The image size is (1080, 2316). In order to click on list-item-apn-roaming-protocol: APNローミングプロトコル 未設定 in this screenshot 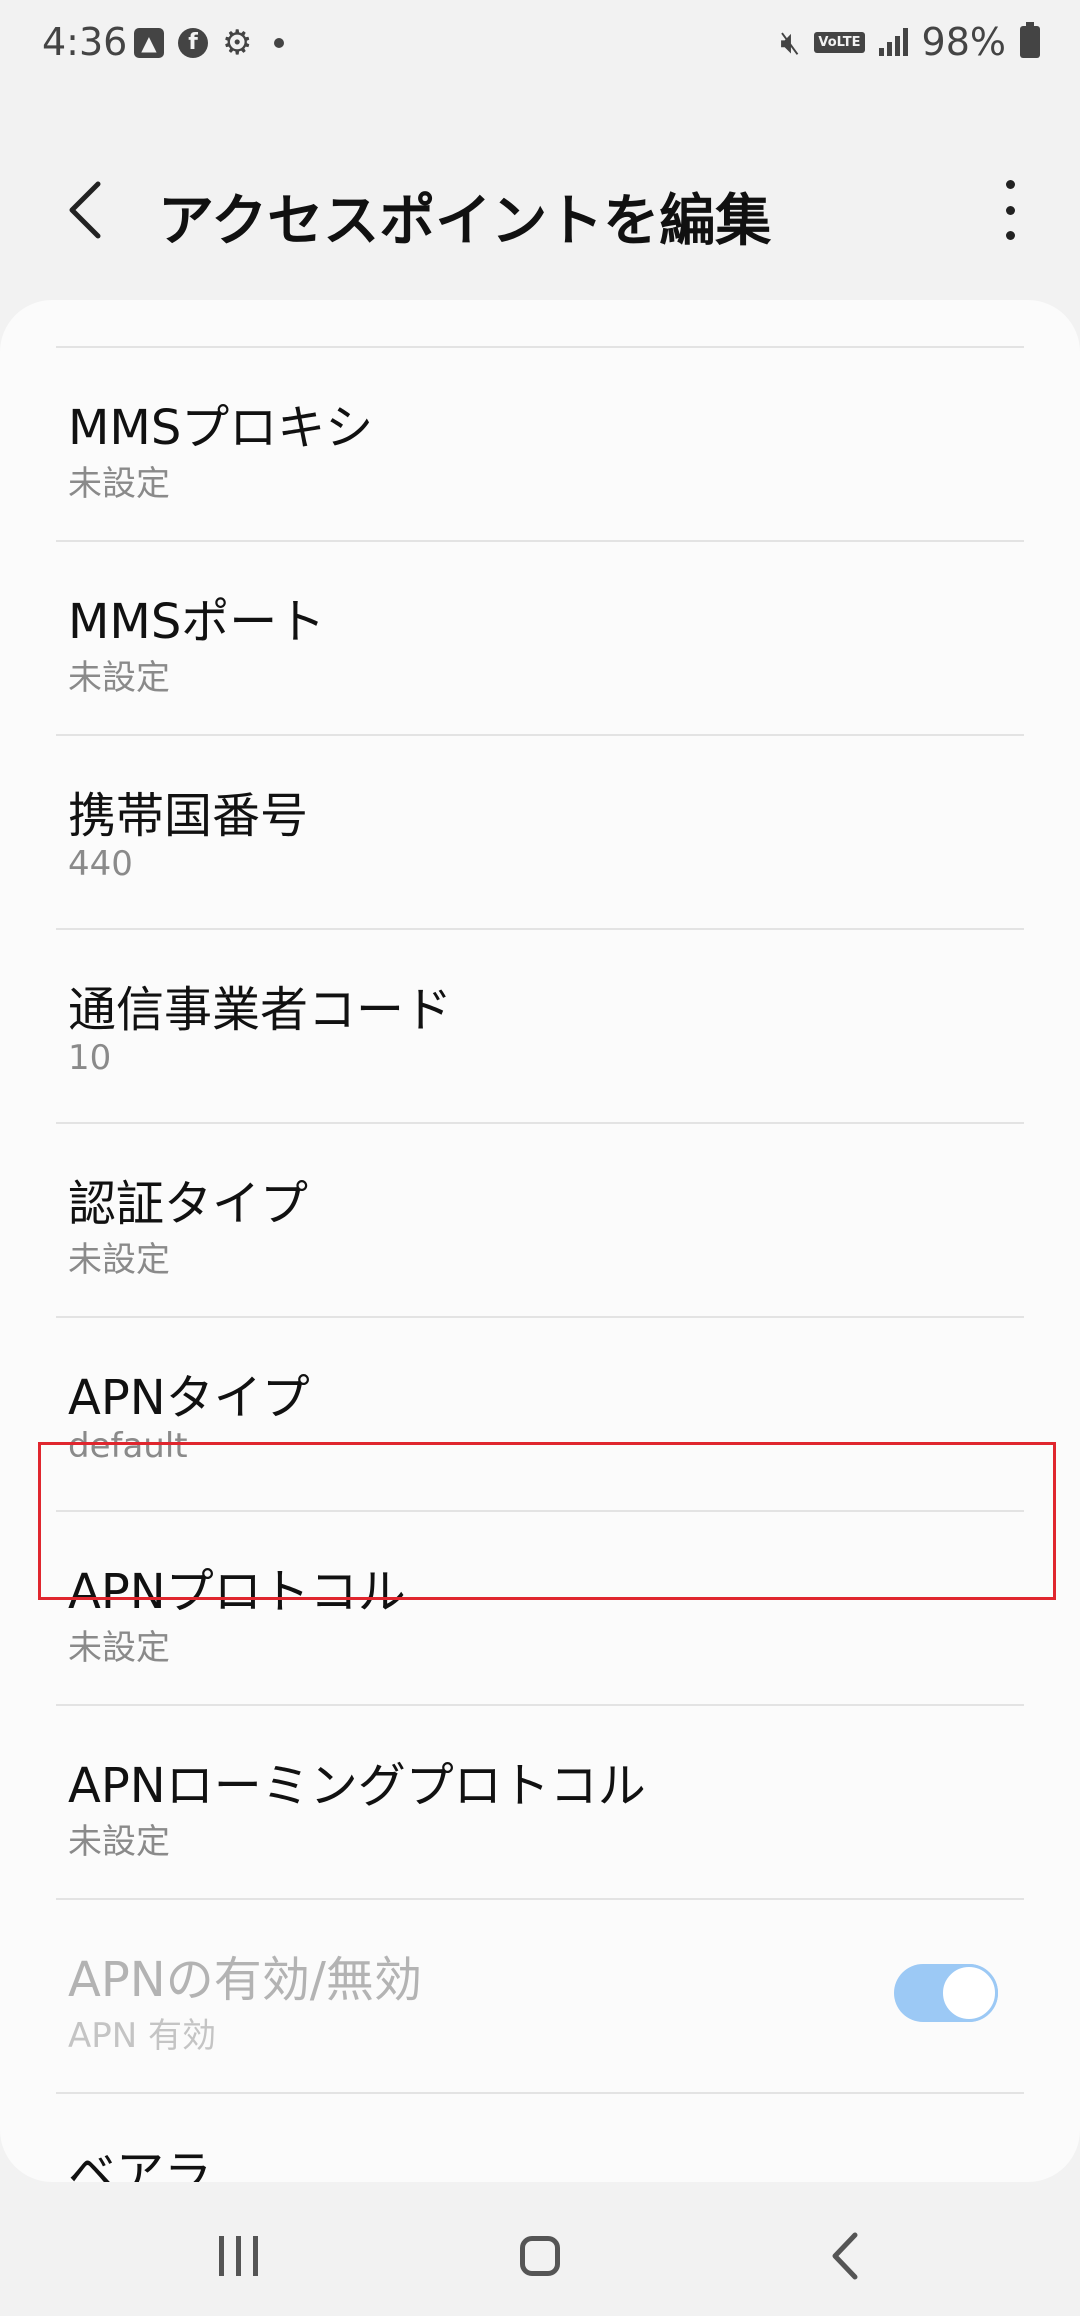, I will do `click(540, 1803)`.